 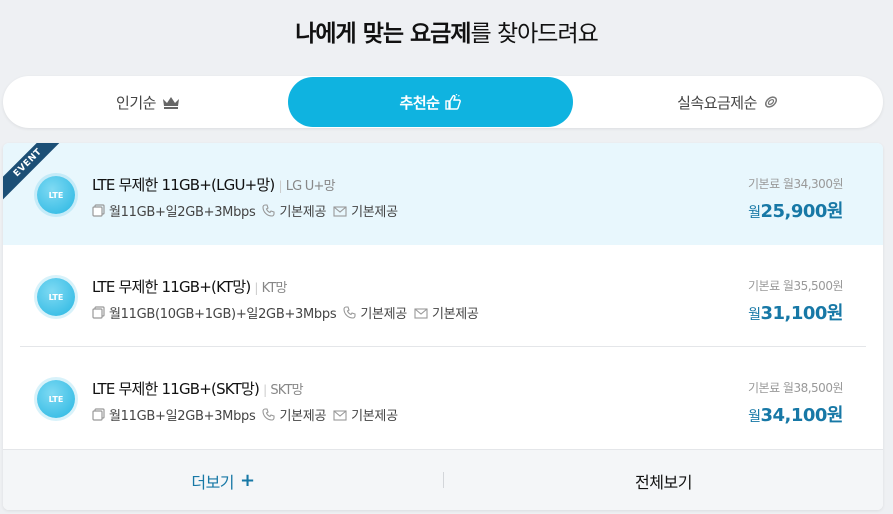 I want to click on discount-price: 월31,100원, so click(x=795, y=312).